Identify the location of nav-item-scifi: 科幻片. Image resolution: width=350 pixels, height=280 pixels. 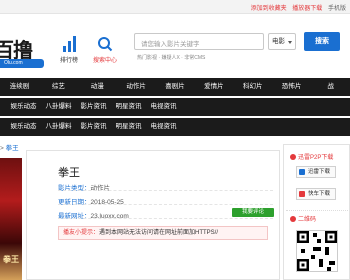
(252, 87).